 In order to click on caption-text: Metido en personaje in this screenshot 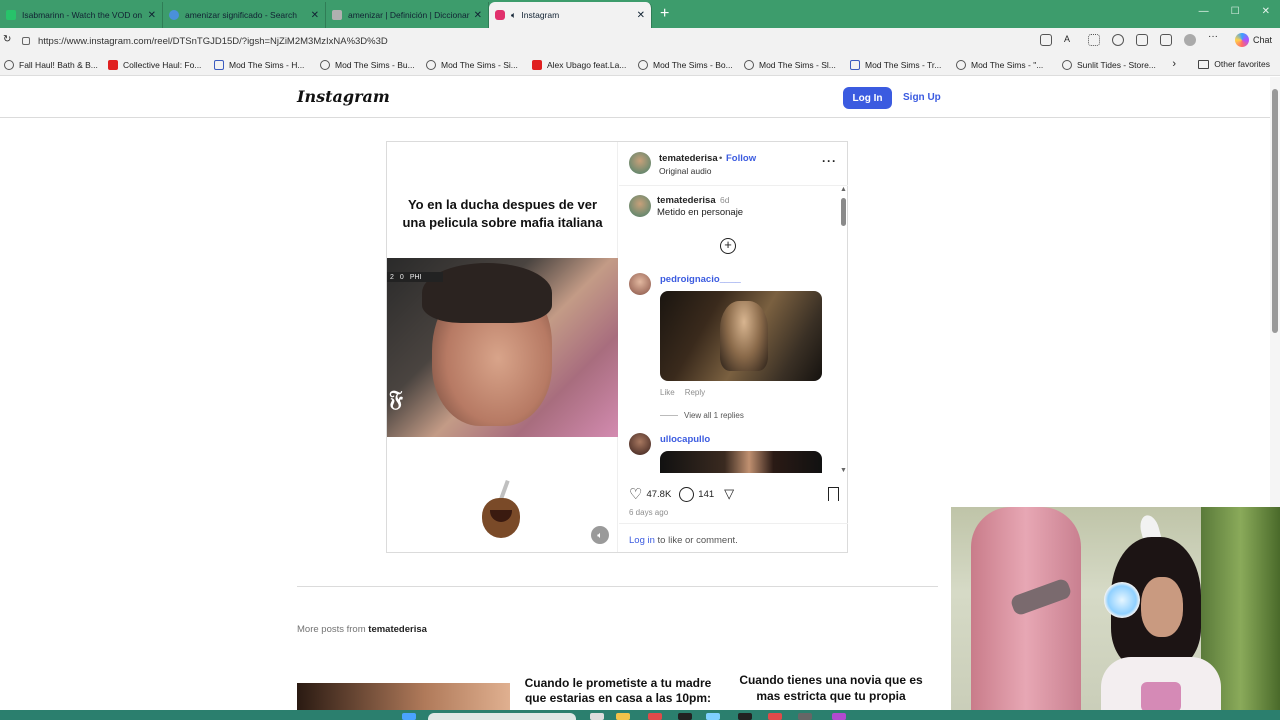, I will do `click(700, 212)`.